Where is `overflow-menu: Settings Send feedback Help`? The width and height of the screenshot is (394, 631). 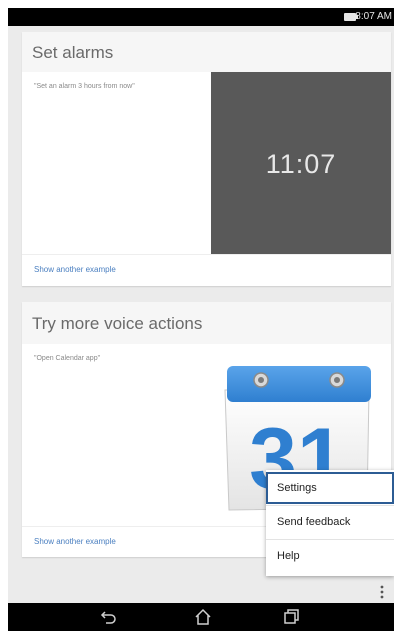 overflow-menu: Settings Send feedback Help is located at coordinates (330, 523).